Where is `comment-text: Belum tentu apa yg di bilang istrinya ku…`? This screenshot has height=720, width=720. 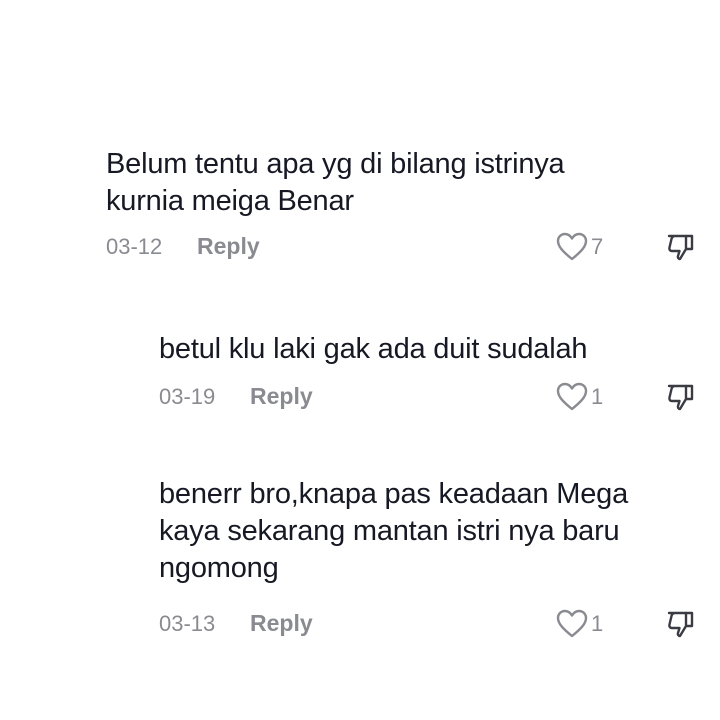
comment-text: Belum tentu apa yg di bilang istrinya ku… is located at coordinates (335, 182).